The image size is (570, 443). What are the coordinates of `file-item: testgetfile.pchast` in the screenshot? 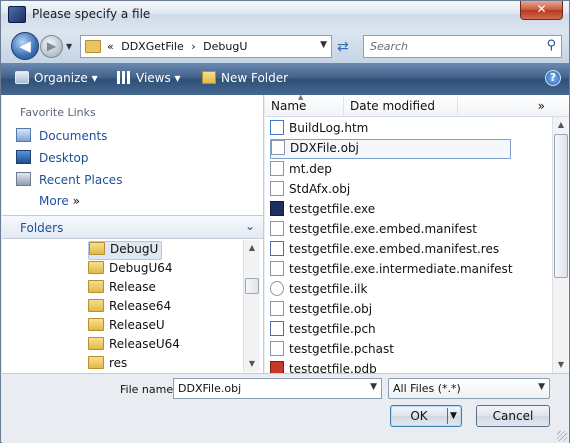 It's located at (405, 351).